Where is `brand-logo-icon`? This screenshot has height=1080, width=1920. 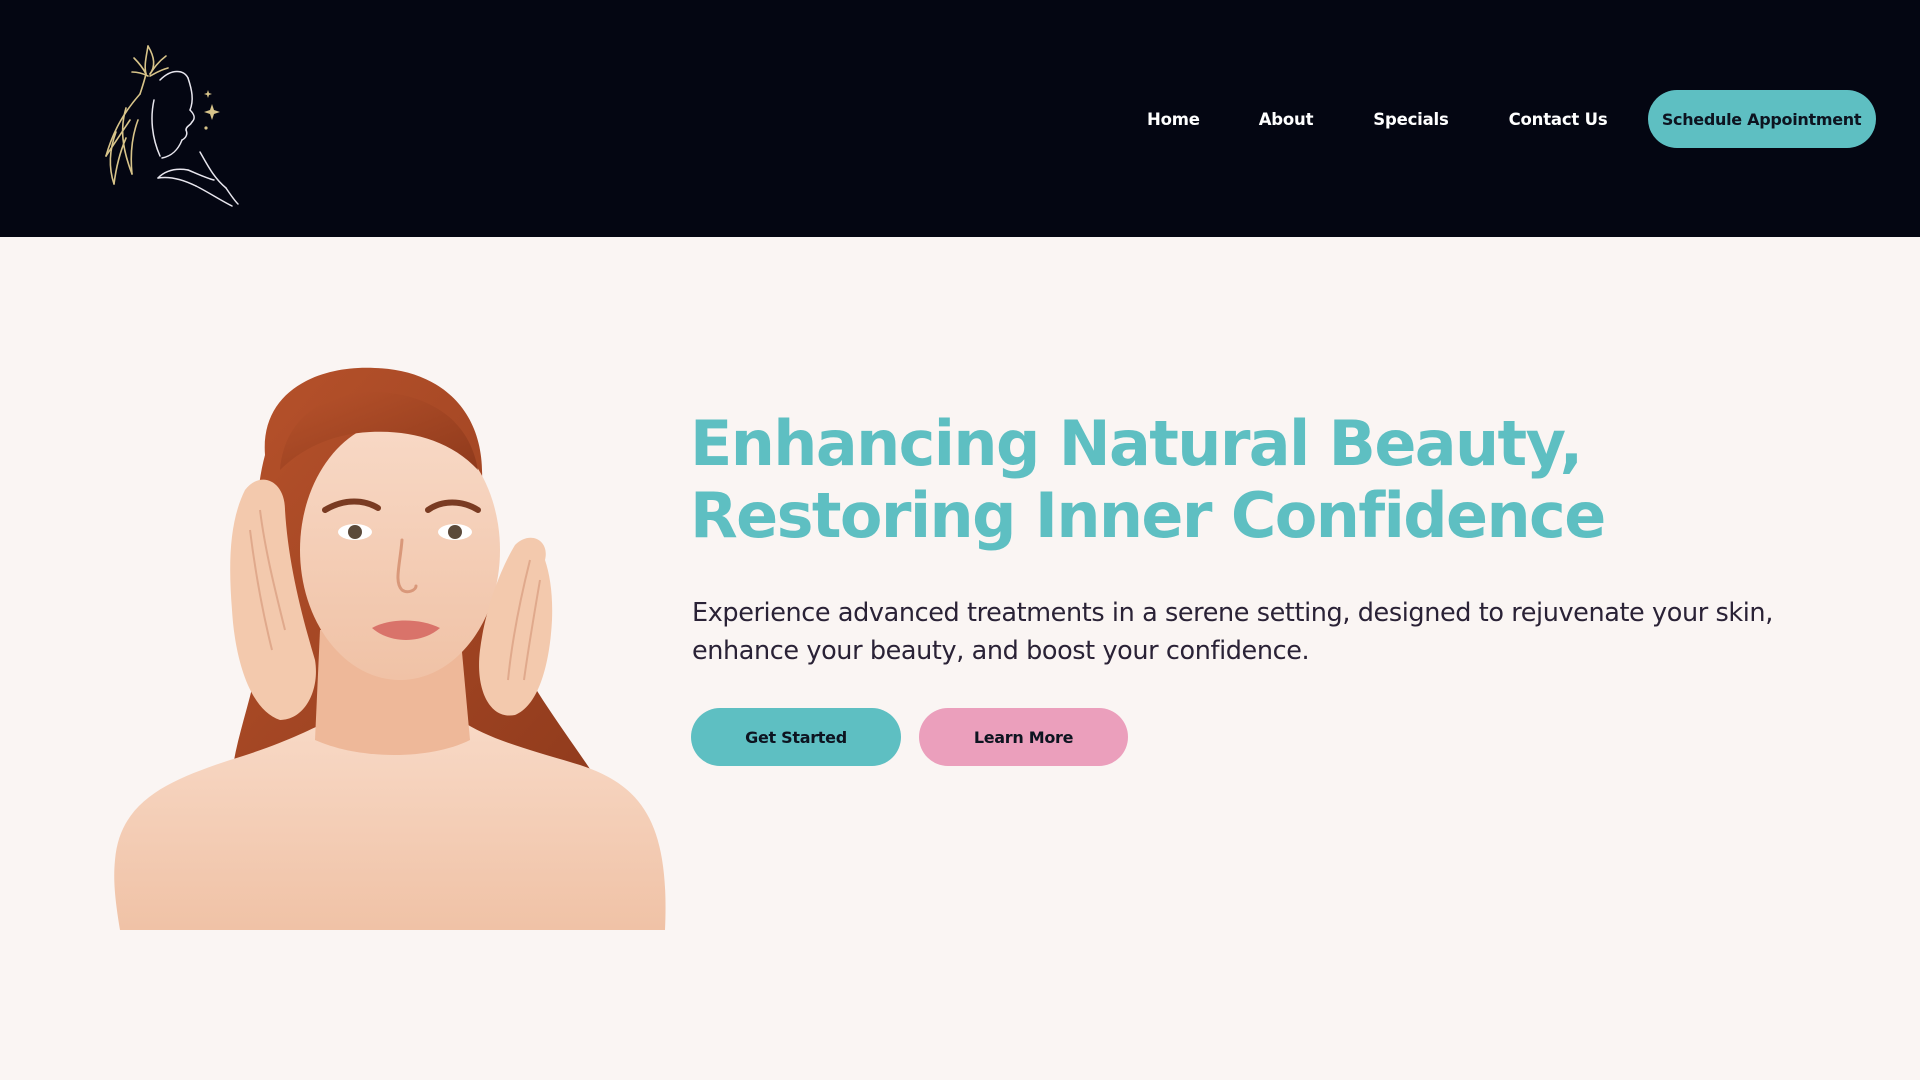 brand-logo-icon is located at coordinates (171, 121).